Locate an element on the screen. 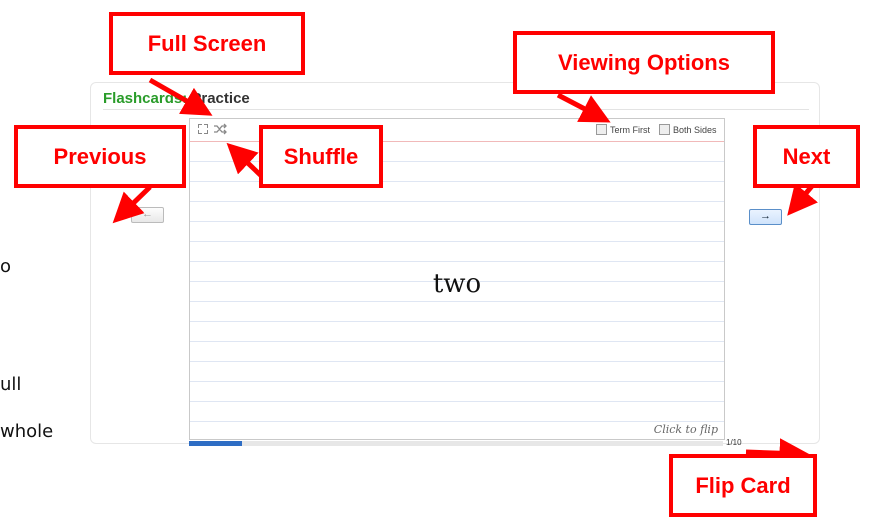 The image size is (884, 521). option-term-first: Term First is located at coordinates (623, 129).